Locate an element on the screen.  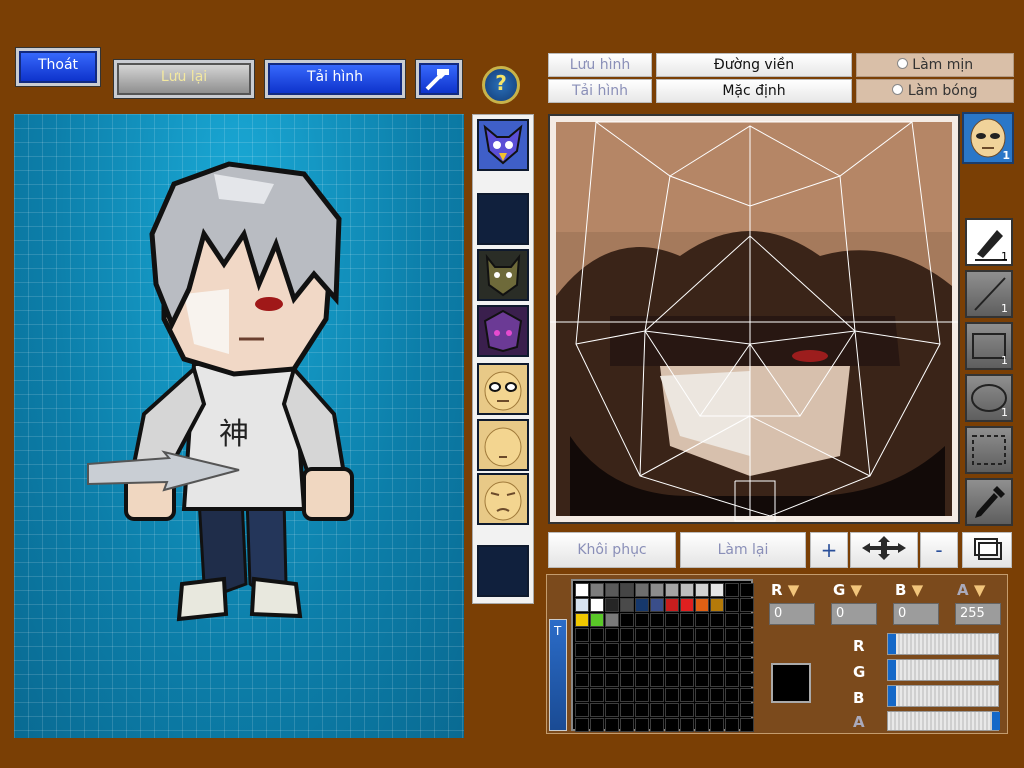
r-value-field: 0 is located at coordinates (792, 614).